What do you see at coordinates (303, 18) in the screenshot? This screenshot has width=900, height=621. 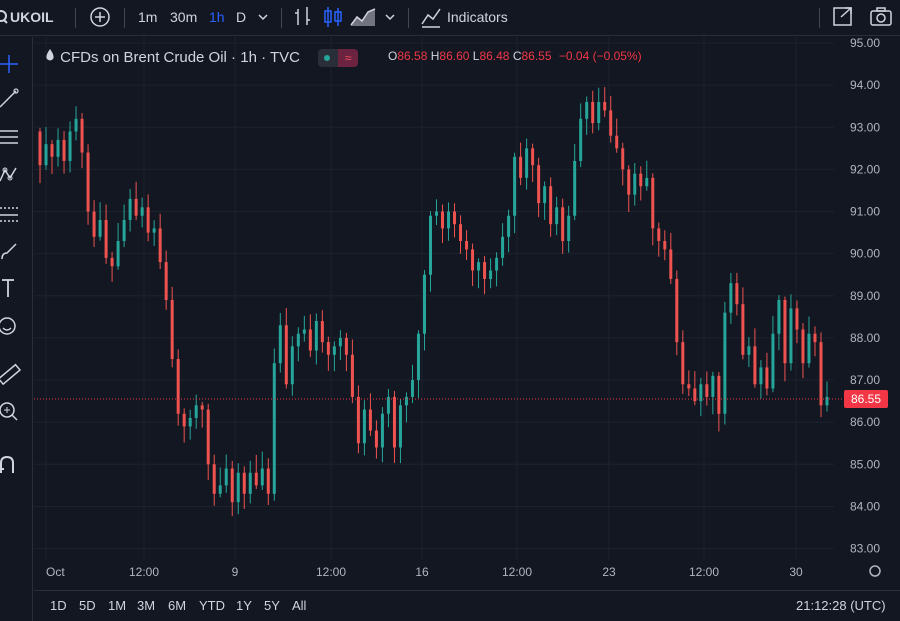 I see `bar-style-icon` at bounding box center [303, 18].